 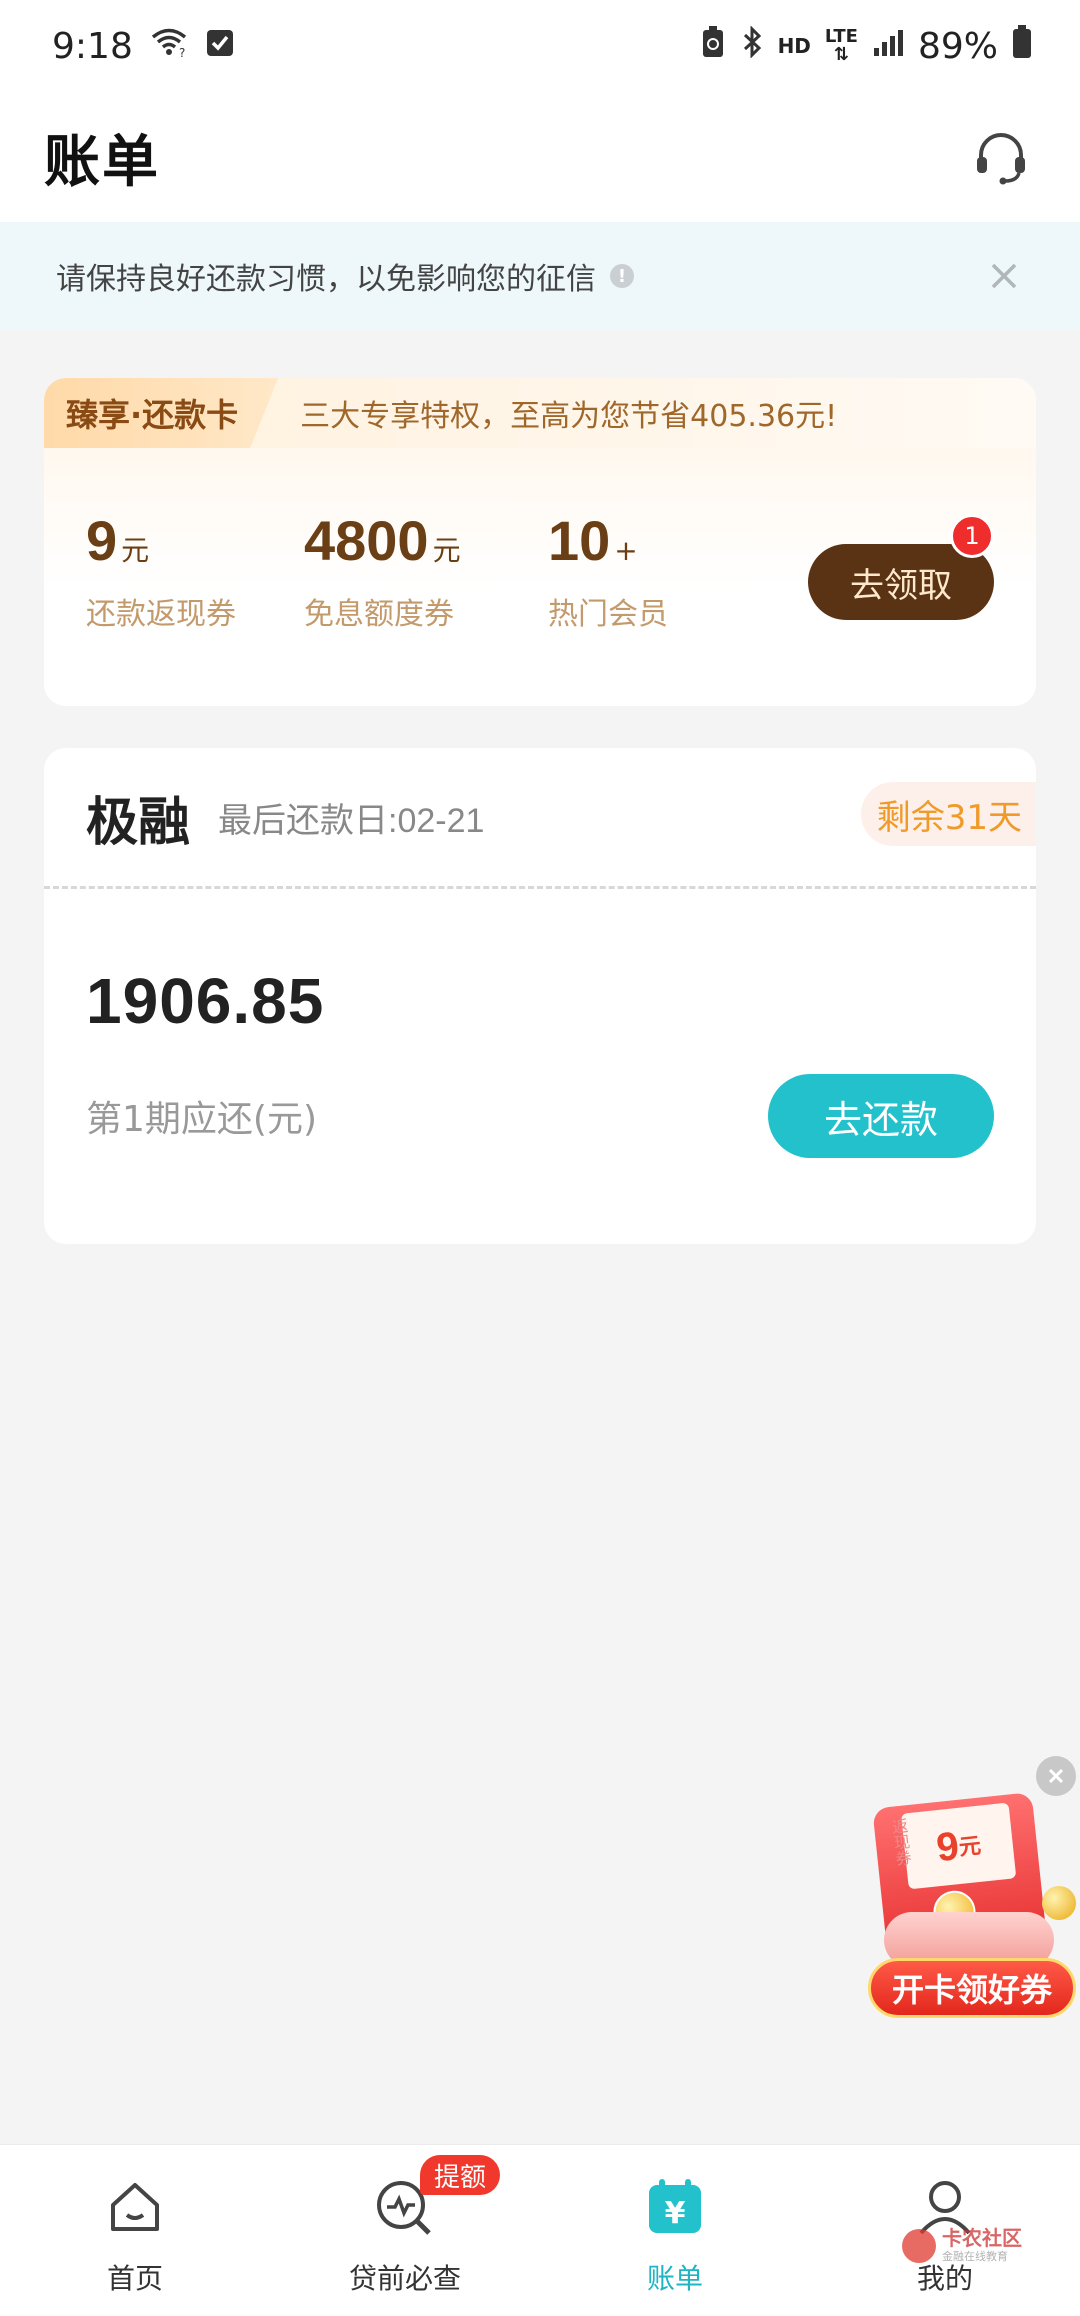 What do you see at coordinates (970, 1847) in the screenshot?
I see `coupon-unit: 元` at bounding box center [970, 1847].